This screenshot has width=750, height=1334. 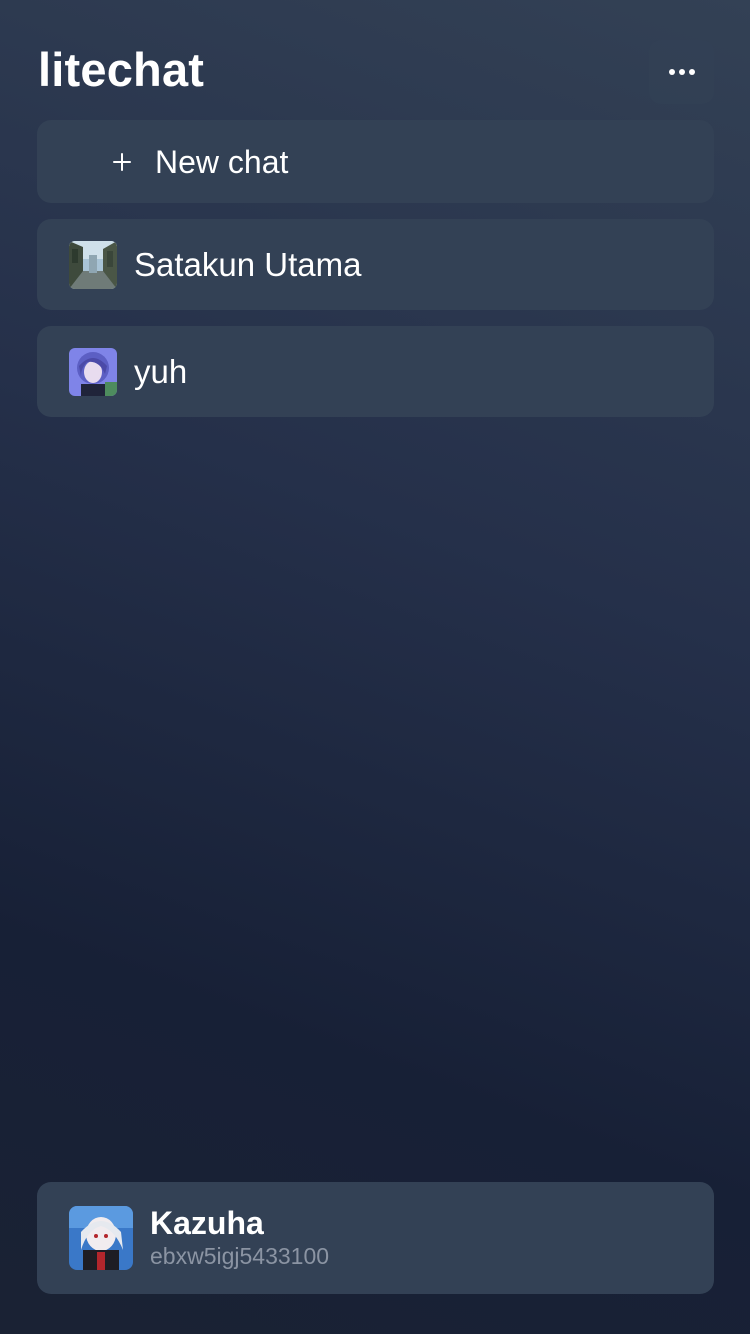 I want to click on new-chat-button: New chat, so click(x=375, y=161).